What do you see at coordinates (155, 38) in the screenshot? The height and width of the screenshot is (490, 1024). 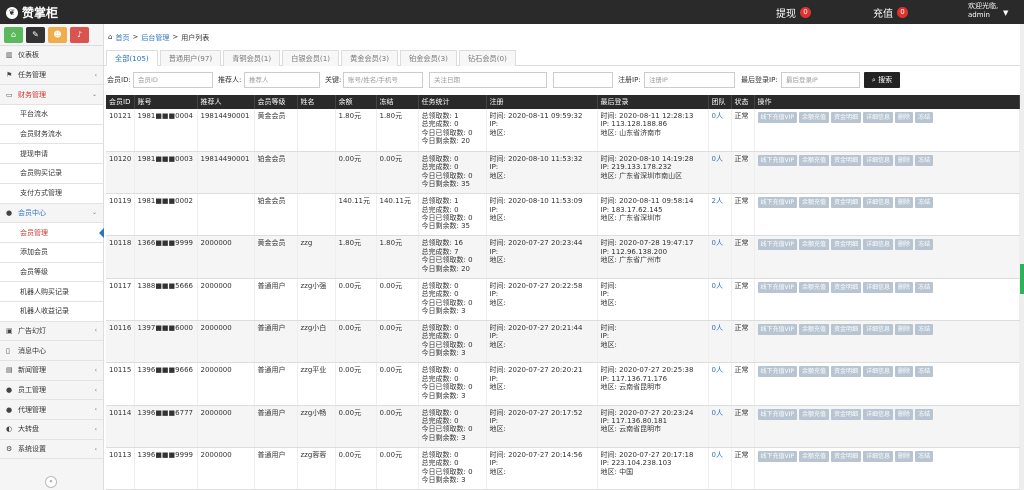 I see `breadcrumb-section: 后台管理` at bounding box center [155, 38].